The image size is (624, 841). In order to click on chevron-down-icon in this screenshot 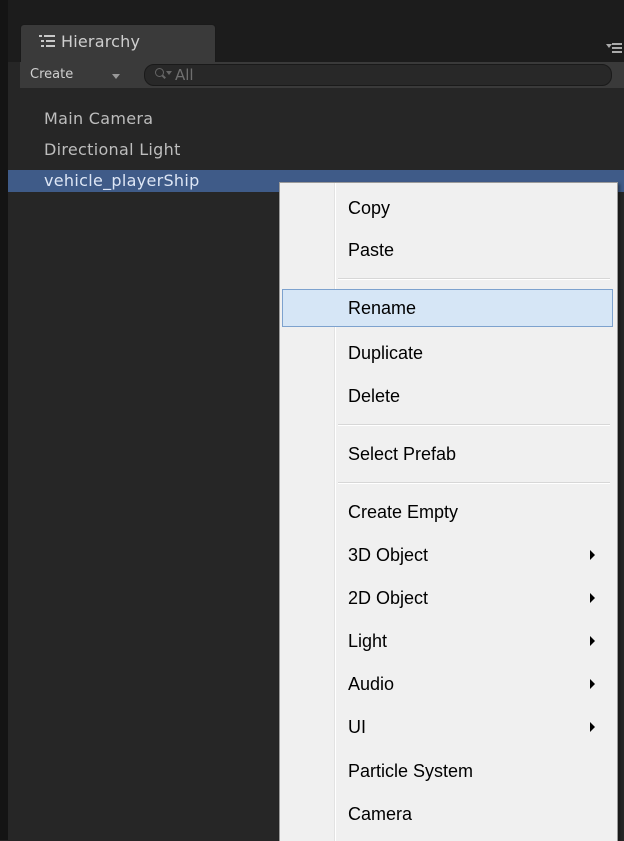, I will do `click(116, 76)`.